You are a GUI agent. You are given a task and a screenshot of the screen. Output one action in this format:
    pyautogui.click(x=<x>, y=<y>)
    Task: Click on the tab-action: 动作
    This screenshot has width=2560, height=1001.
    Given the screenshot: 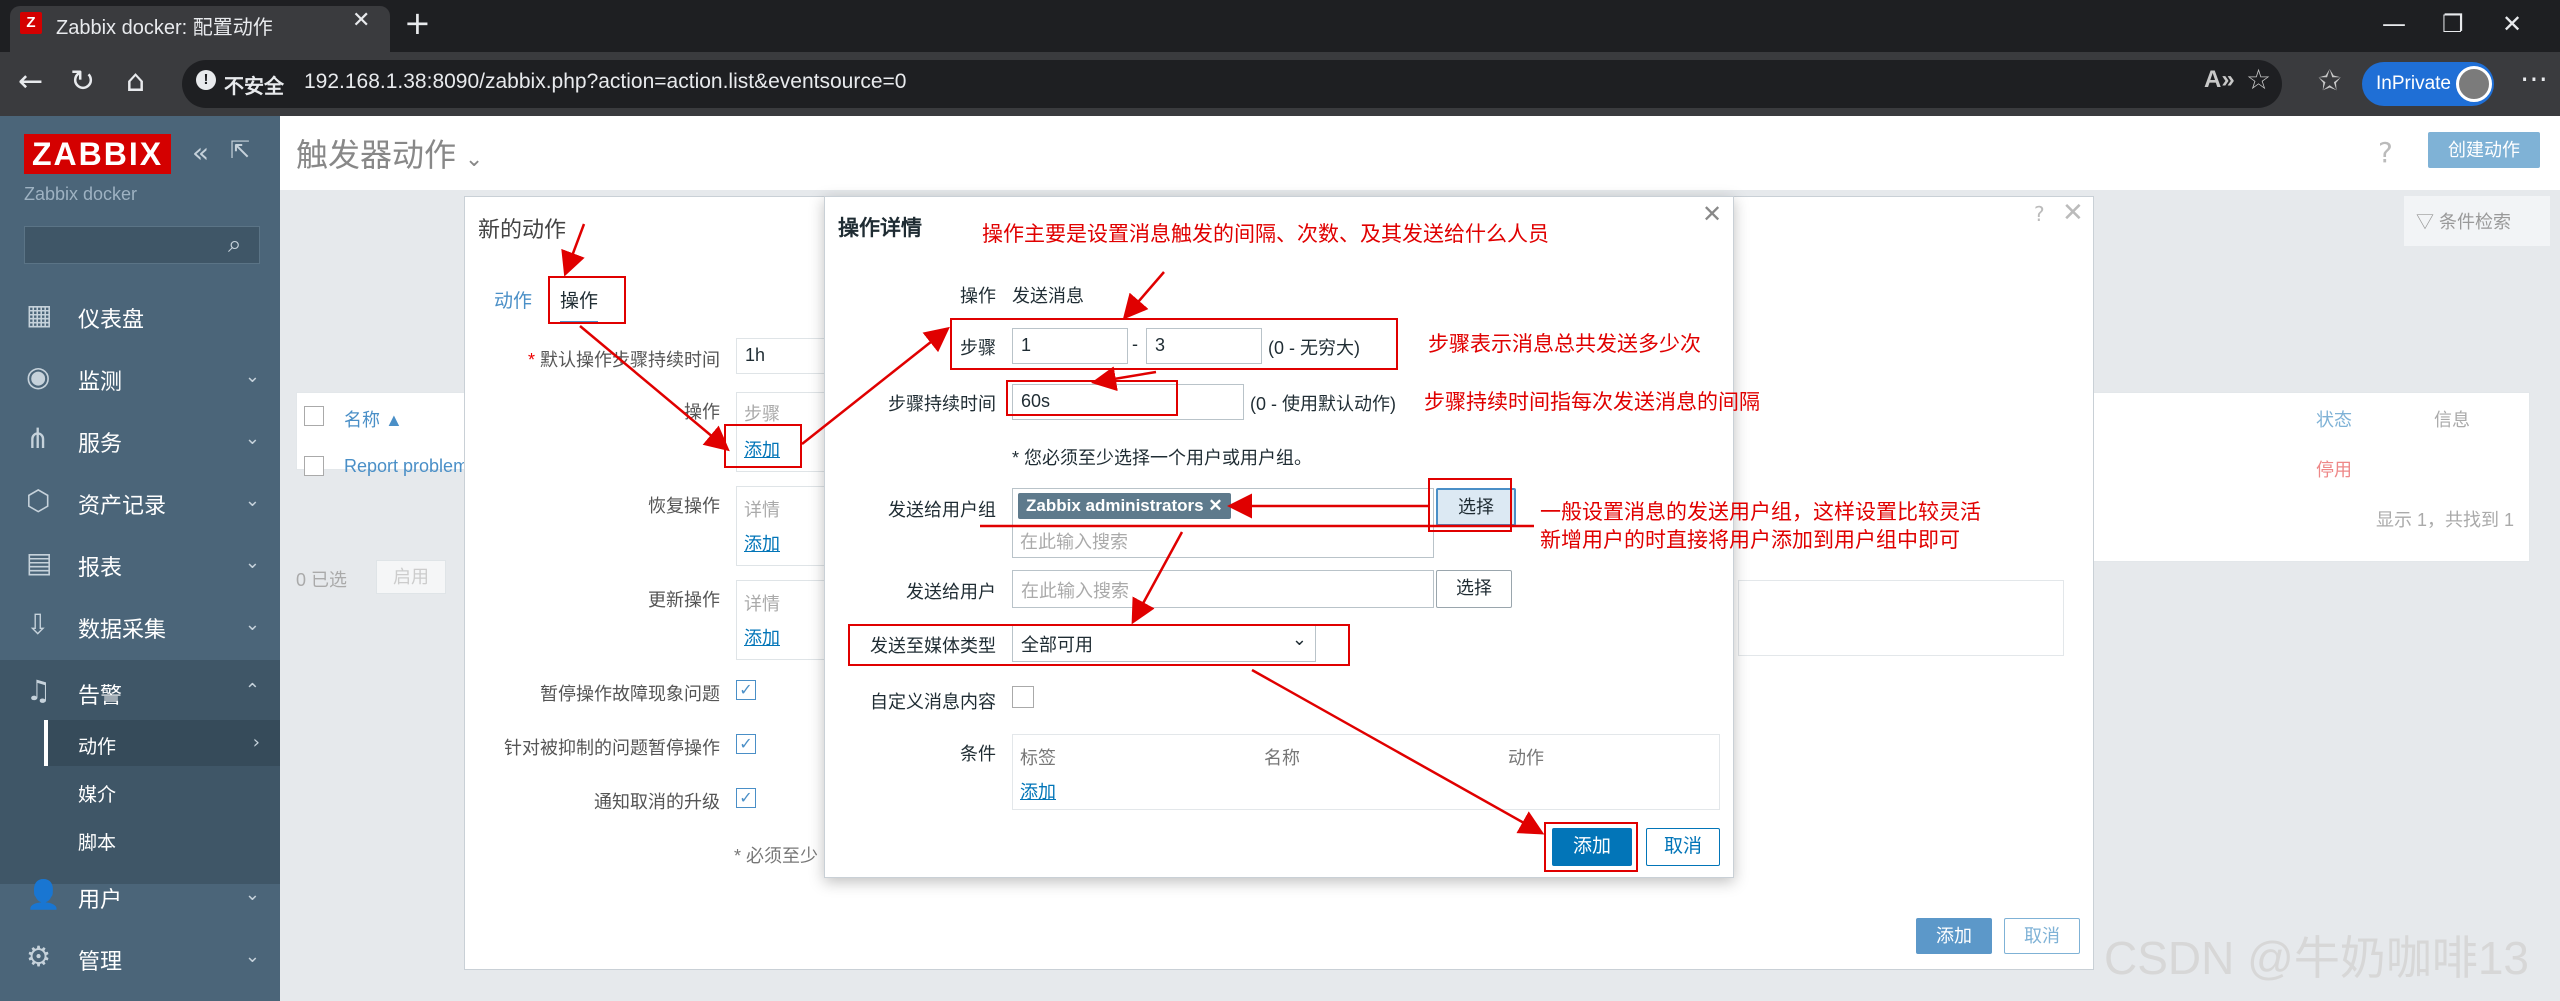 What is the action you would take?
    pyautogui.click(x=513, y=299)
    